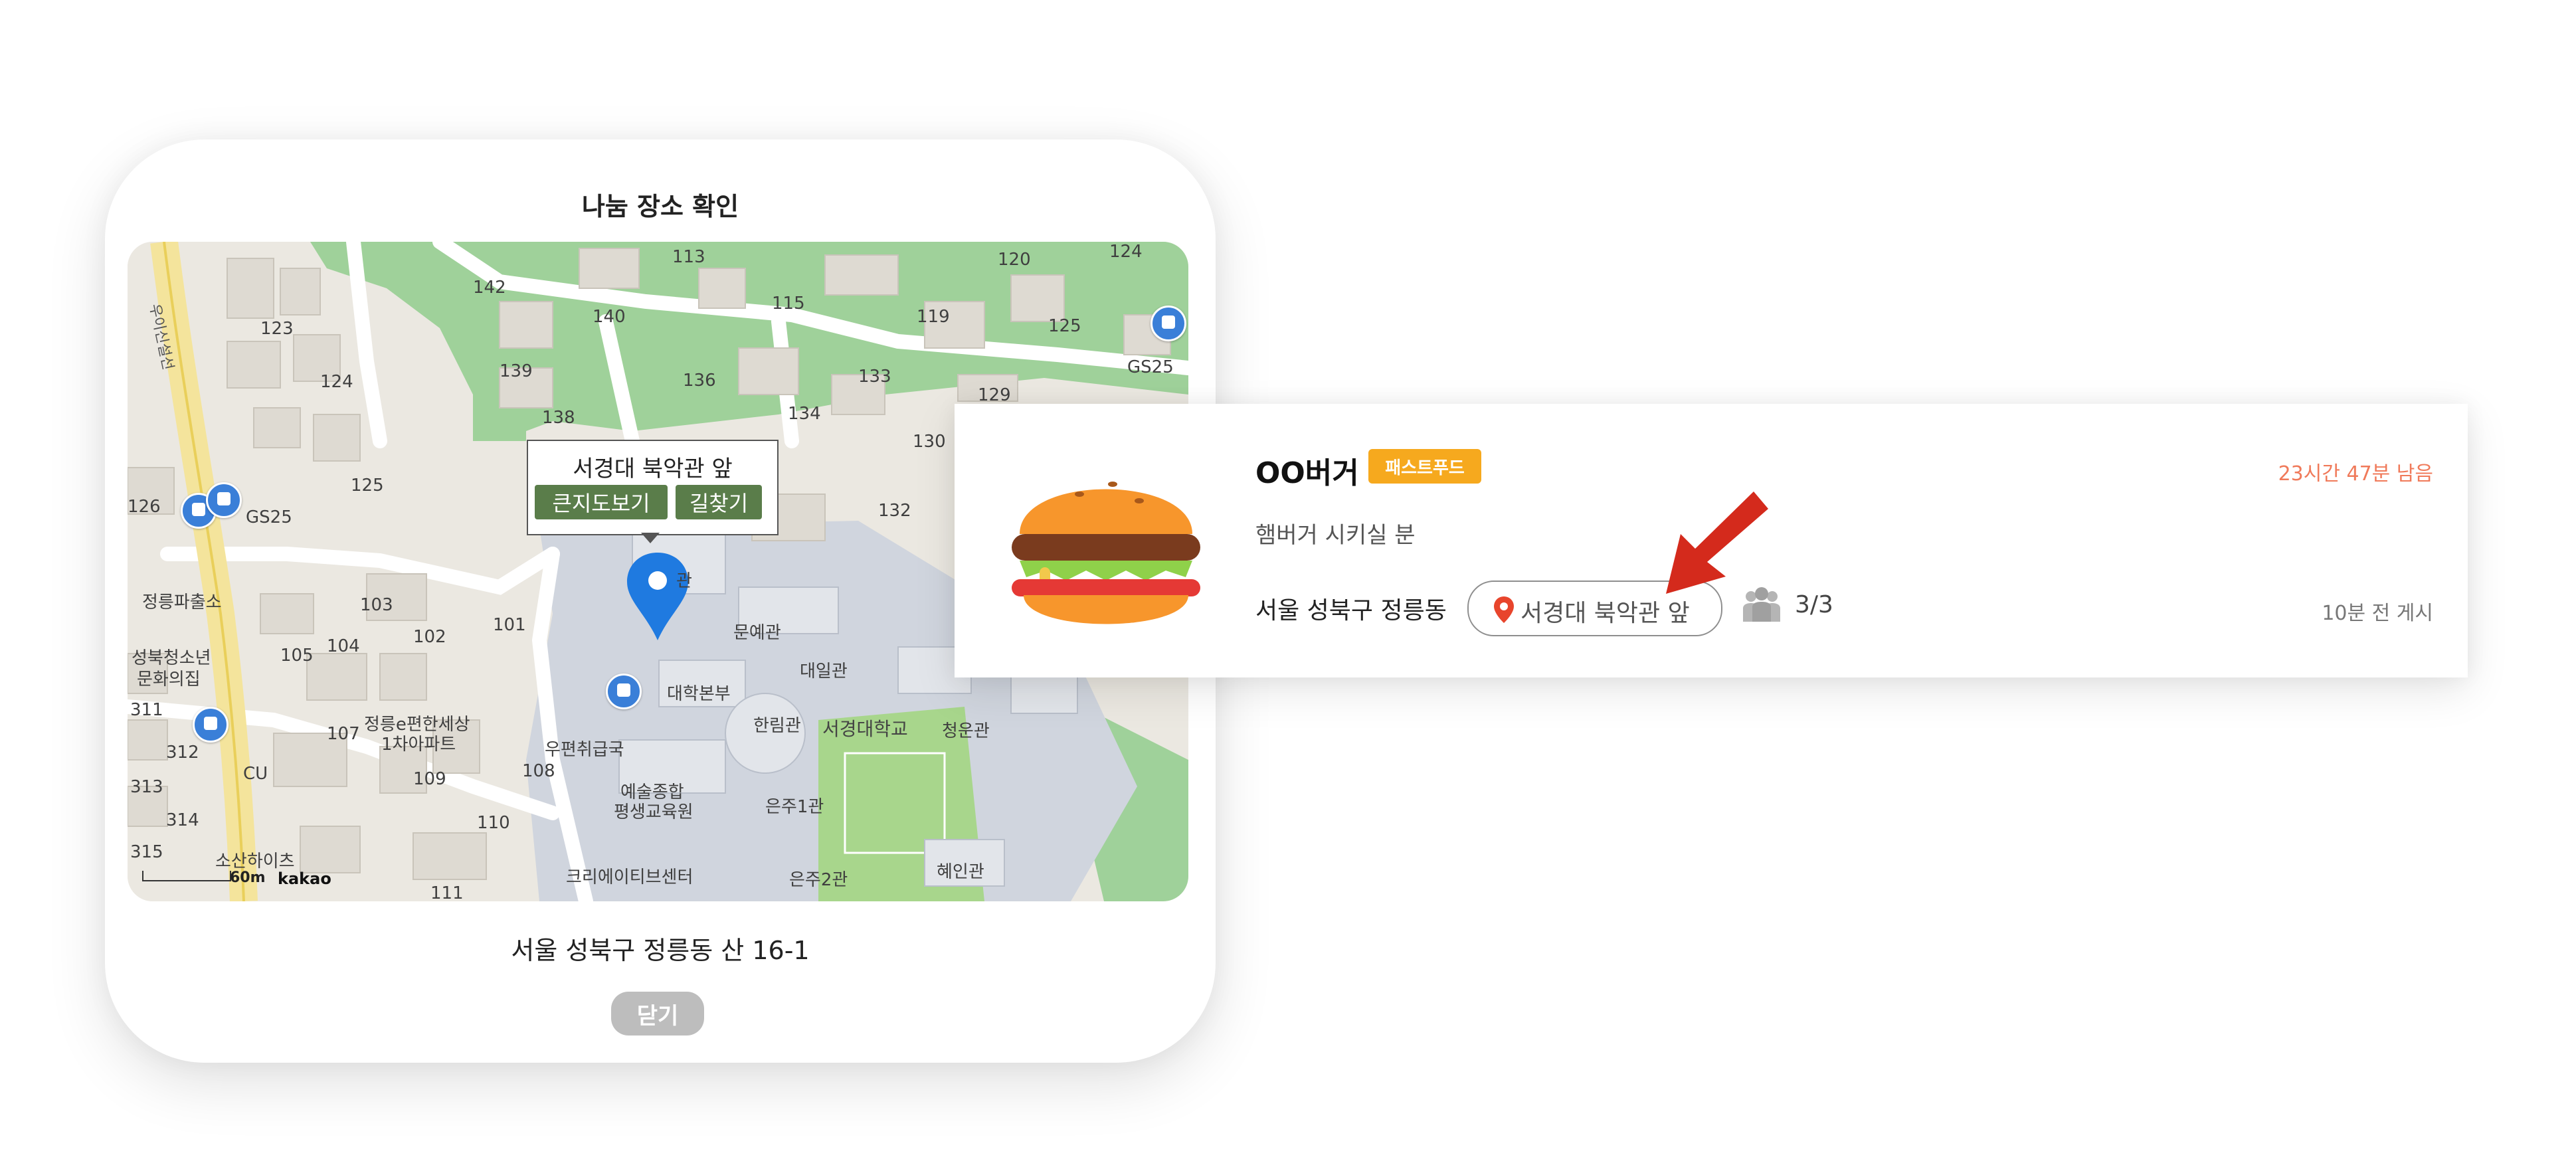  I want to click on location-pin-icon, so click(1504, 609).